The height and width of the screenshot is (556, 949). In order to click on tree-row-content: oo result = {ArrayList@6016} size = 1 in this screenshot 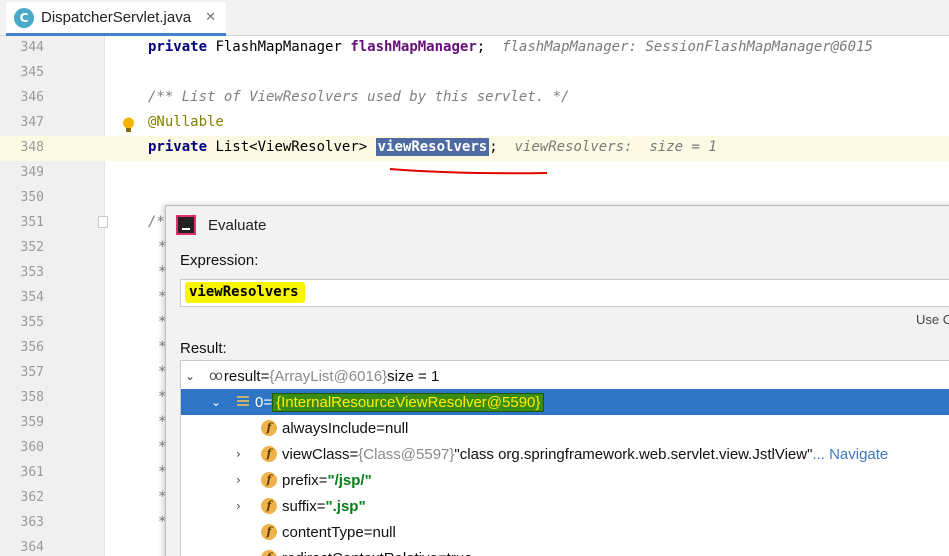, I will do `click(324, 376)`.